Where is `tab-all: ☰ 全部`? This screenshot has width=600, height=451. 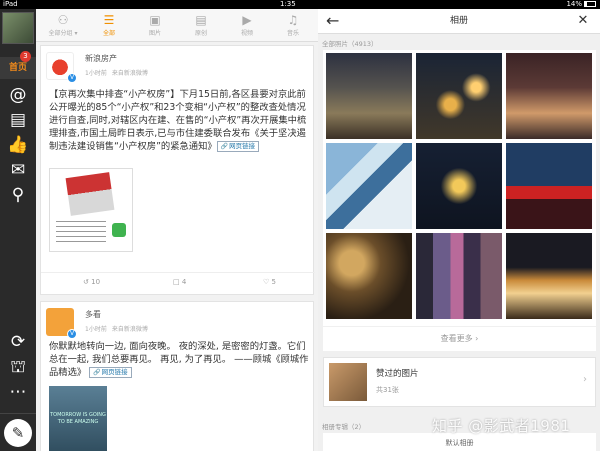 tab-all: ☰ 全部 is located at coordinates (109, 25).